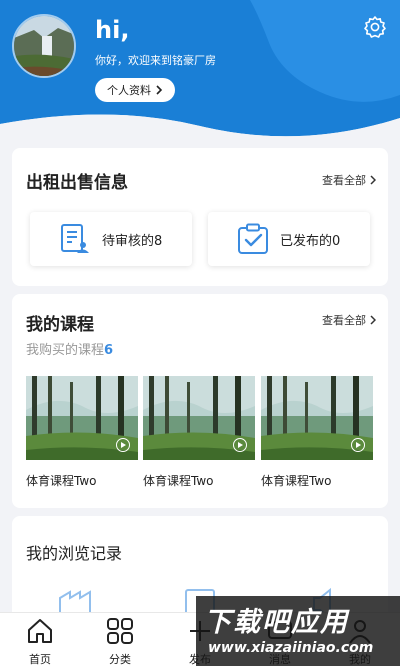  Describe the element at coordinates (120, 631) in the screenshot. I see `grid-icon` at that location.